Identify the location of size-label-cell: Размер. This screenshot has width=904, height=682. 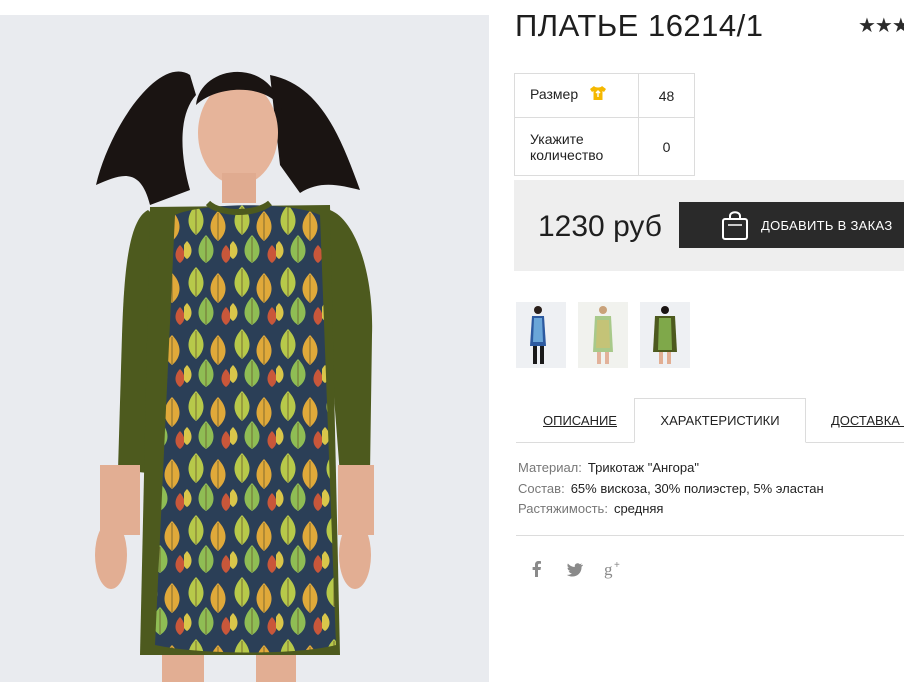
(576, 95).